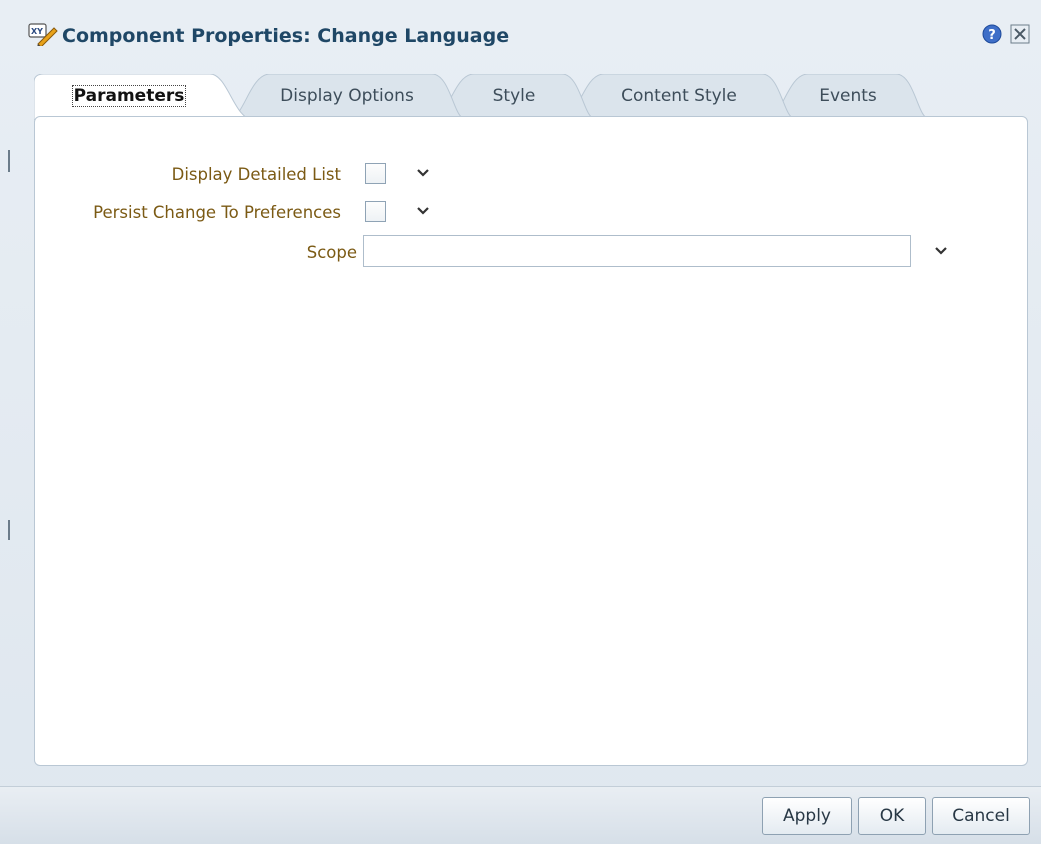 The height and width of the screenshot is (844, 1041). I want to click on scope-input, so click(637, 251).